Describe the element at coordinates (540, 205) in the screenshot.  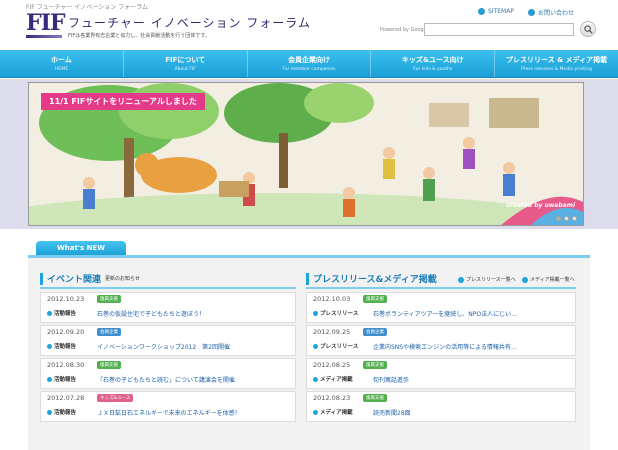
I see `hero-credit: created by uwabami` at that location.